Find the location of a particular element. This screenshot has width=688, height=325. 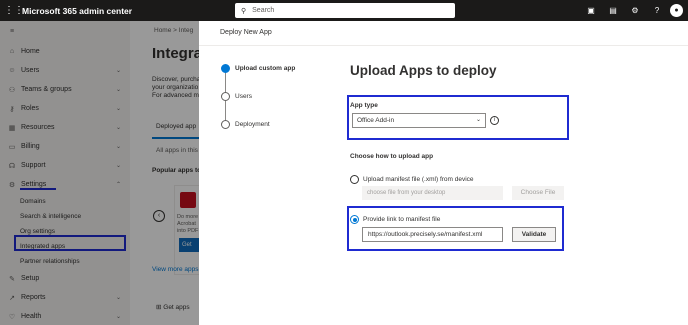

help-icon: ? is located at coordinates (657, 10).